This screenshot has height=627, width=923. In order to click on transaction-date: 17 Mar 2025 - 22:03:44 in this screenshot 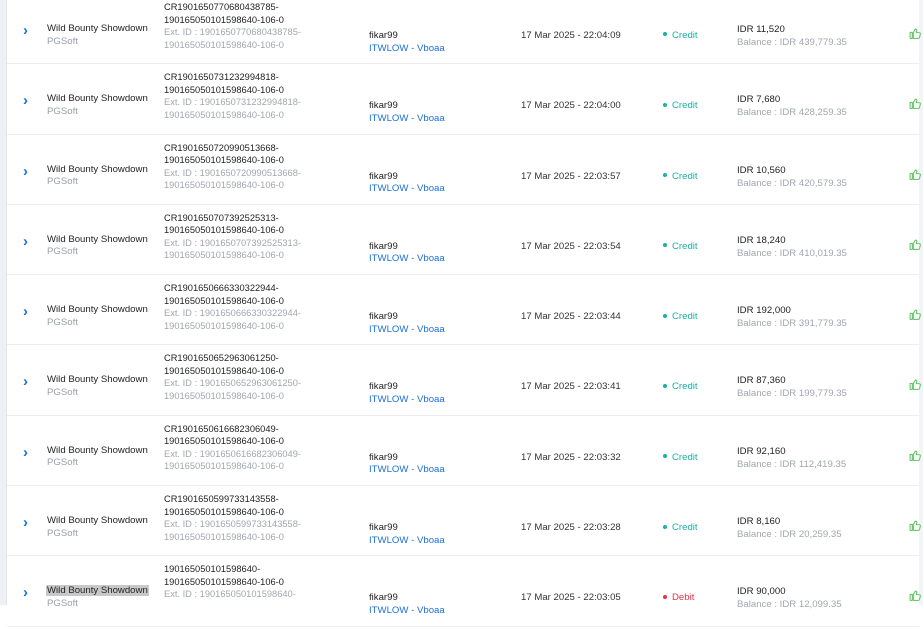, I will do `click(571, 317)`.